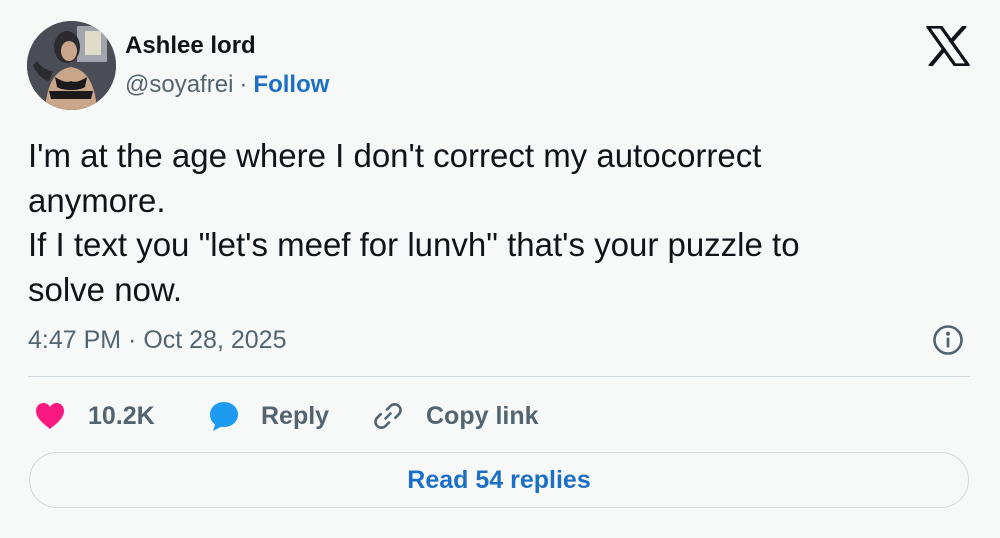 The height and width of the screenshot is (538, 1000). What do you see at coordinates (388, 416) in the screenshot?
I see `link-icon` at bounding box center [388, 416].